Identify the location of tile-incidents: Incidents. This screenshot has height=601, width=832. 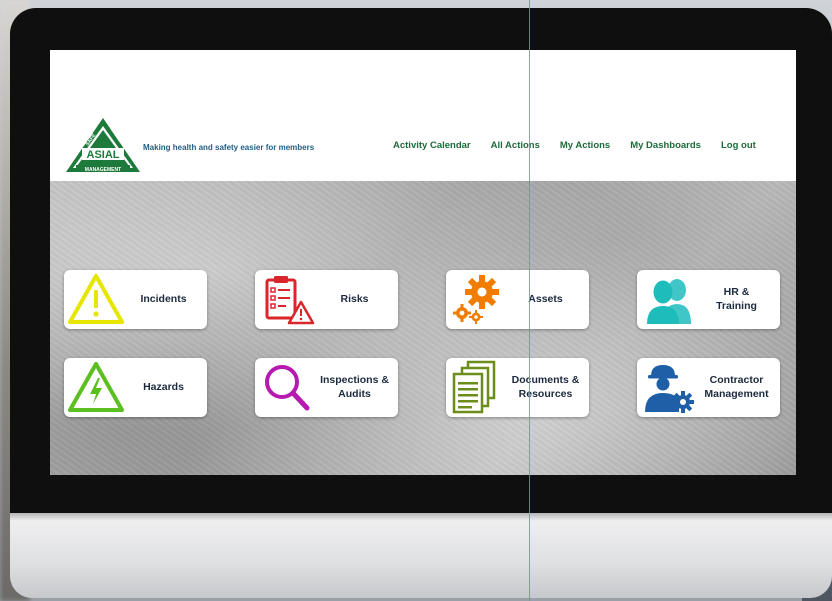
(135, 299).